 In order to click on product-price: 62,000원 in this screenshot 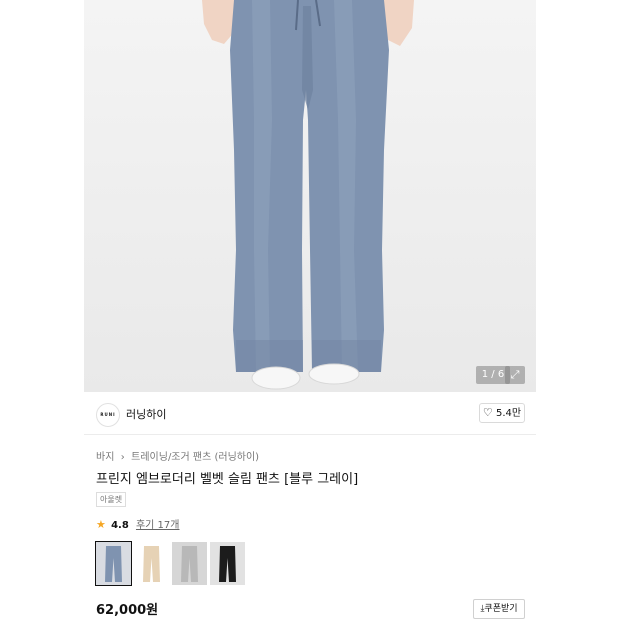, I will do `click(127, 610)`.